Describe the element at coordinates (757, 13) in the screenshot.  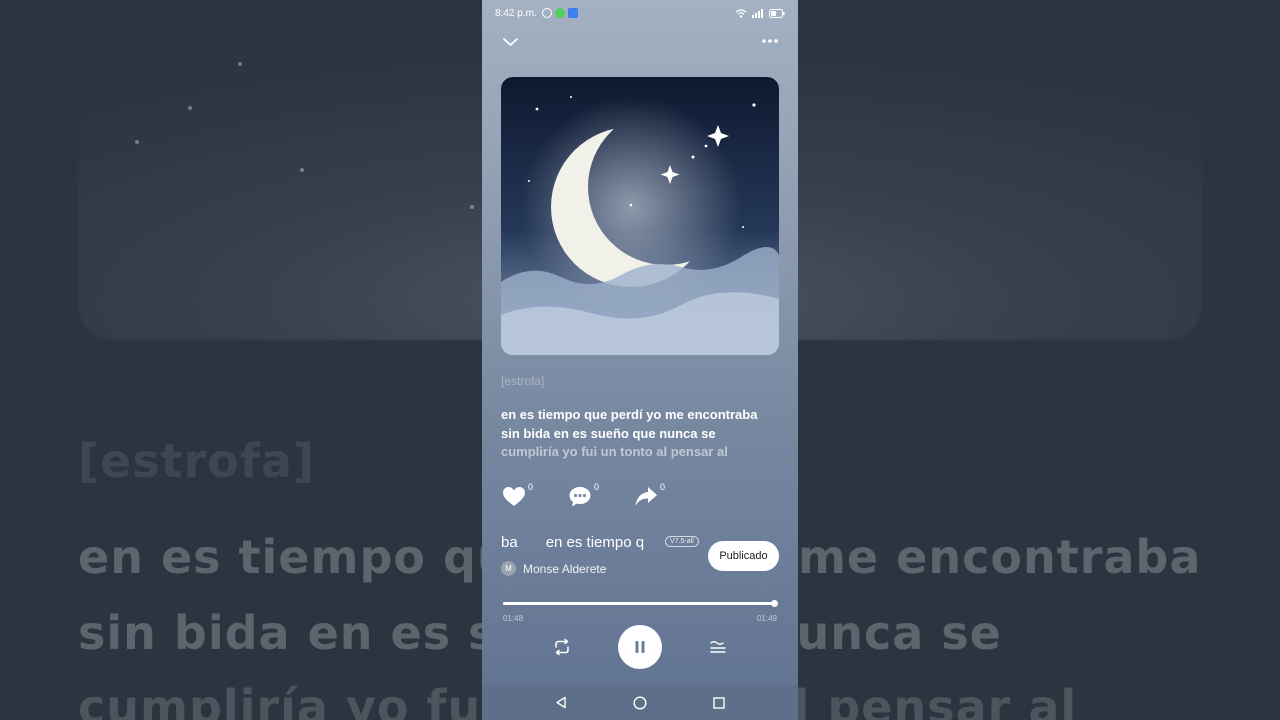
I see `signal-icon` at that location.